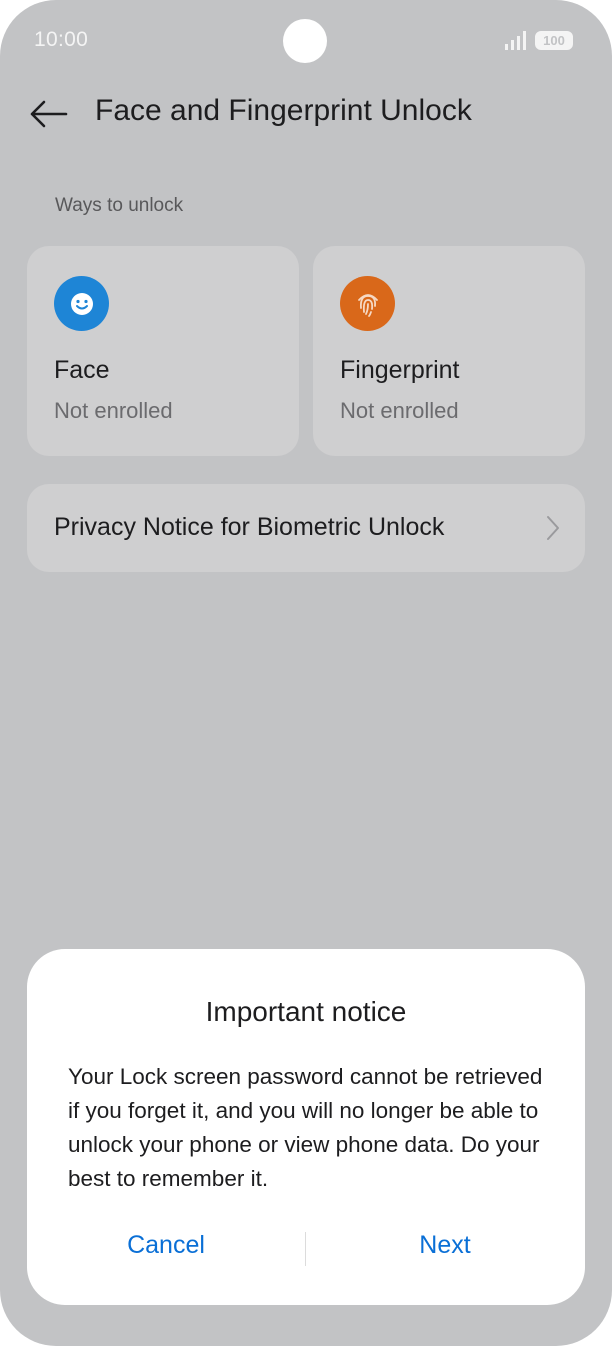 The image size is (612, 1346). Describe the element at coordinates (113, 410) in the screenshot. I see `face-card-status: Not enrolled` at that location.